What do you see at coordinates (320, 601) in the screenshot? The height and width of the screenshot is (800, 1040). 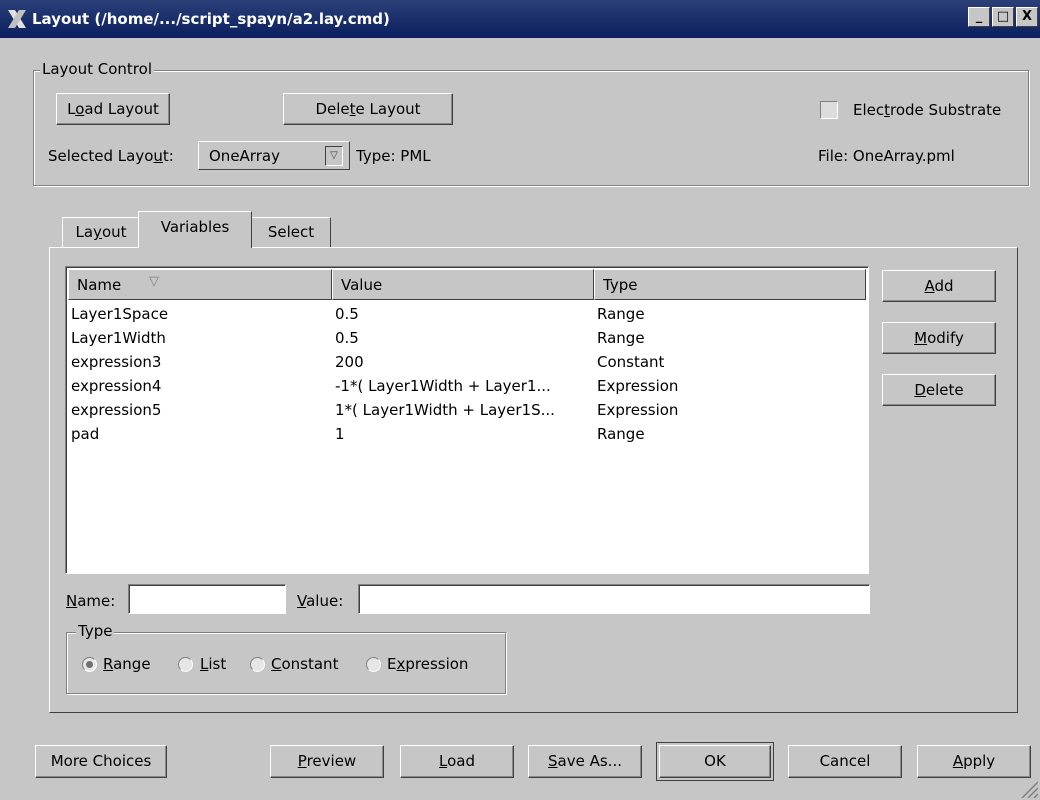 I see `value-label: Value:` at bounding box center [320, 601].